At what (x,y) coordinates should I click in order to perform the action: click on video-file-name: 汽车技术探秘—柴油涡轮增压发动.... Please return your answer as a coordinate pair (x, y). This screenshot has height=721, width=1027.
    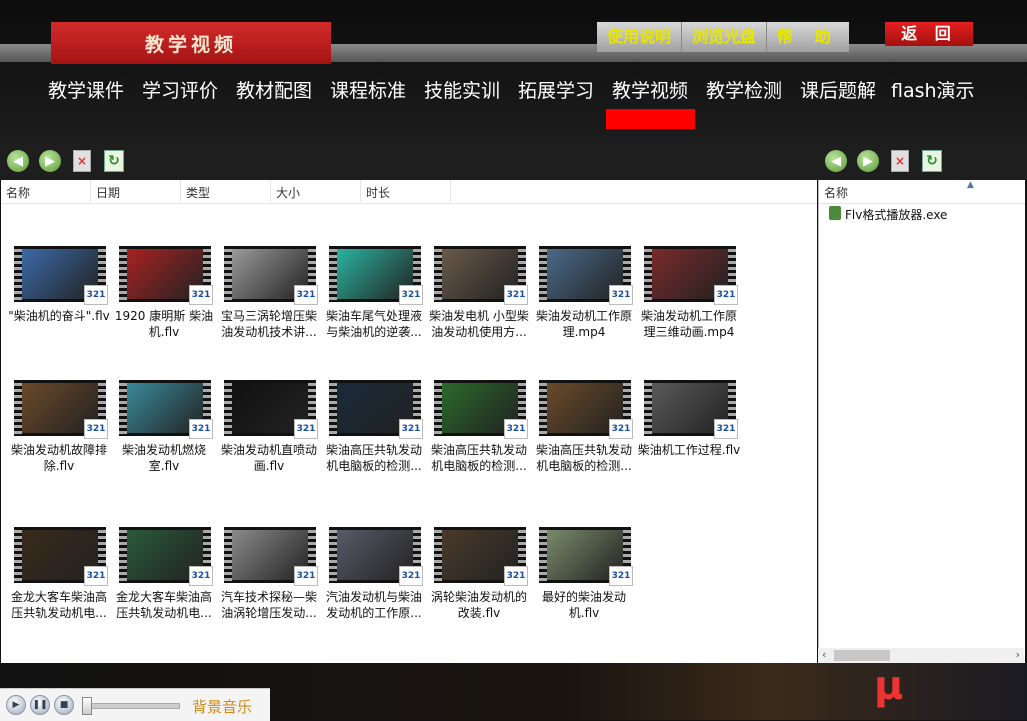
    Looking at the image, I should click on (268, 605).